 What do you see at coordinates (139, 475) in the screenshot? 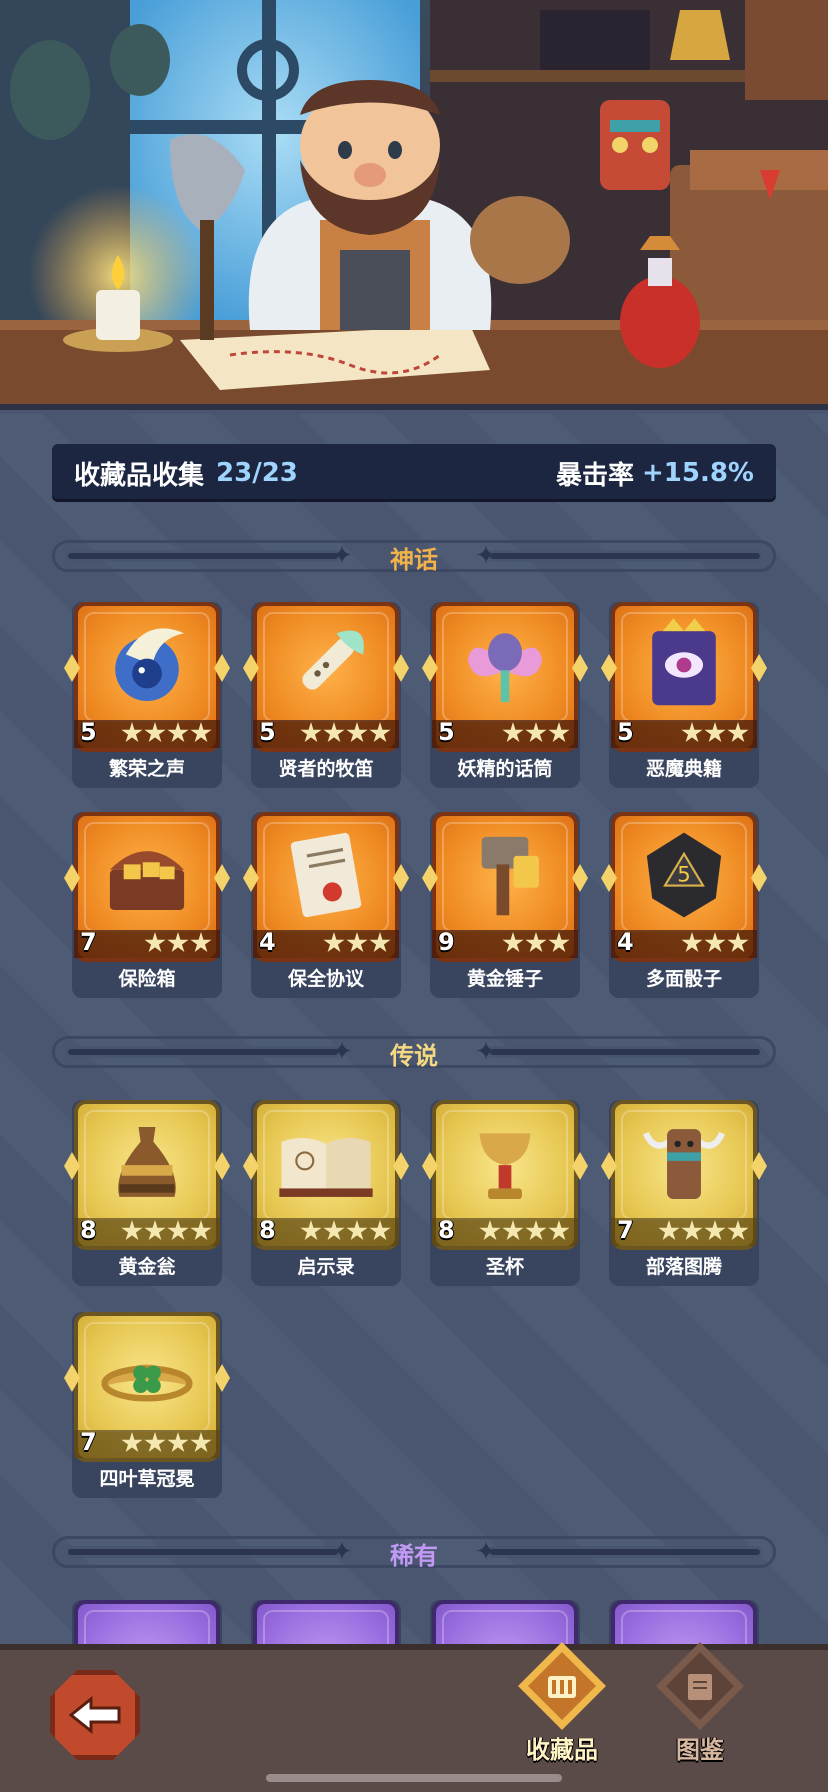
I see `collection-label: 收藏品收集` at bounding box center [139, 475].